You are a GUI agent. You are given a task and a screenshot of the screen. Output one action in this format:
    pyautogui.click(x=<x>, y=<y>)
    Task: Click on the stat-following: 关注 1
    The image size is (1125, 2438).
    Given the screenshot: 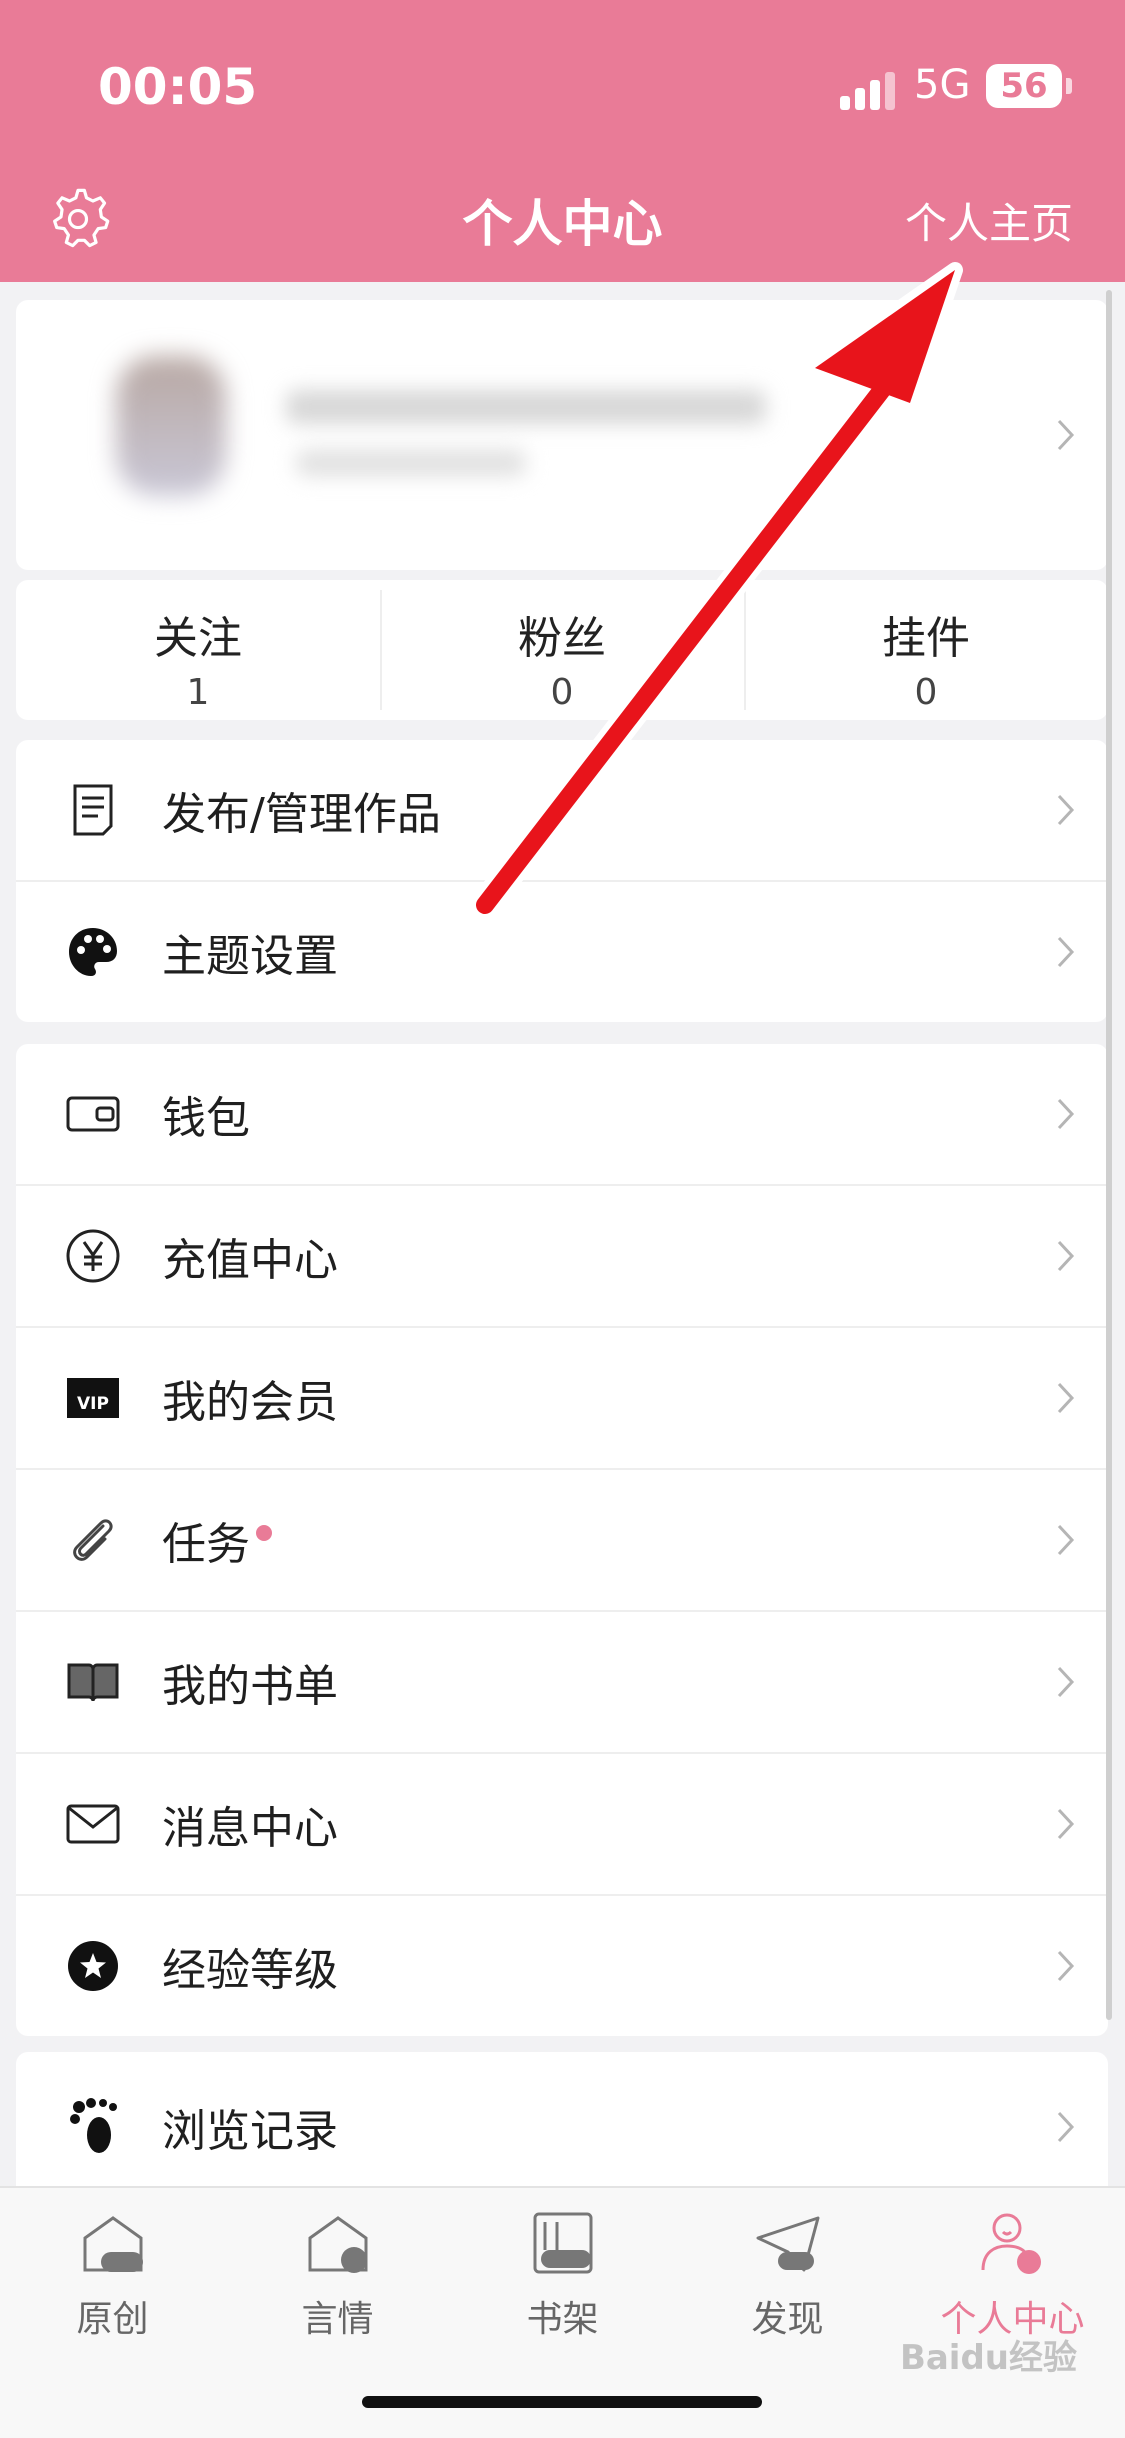 What is the action you would take?
    pyautogui.click(x=198, y=650)
    